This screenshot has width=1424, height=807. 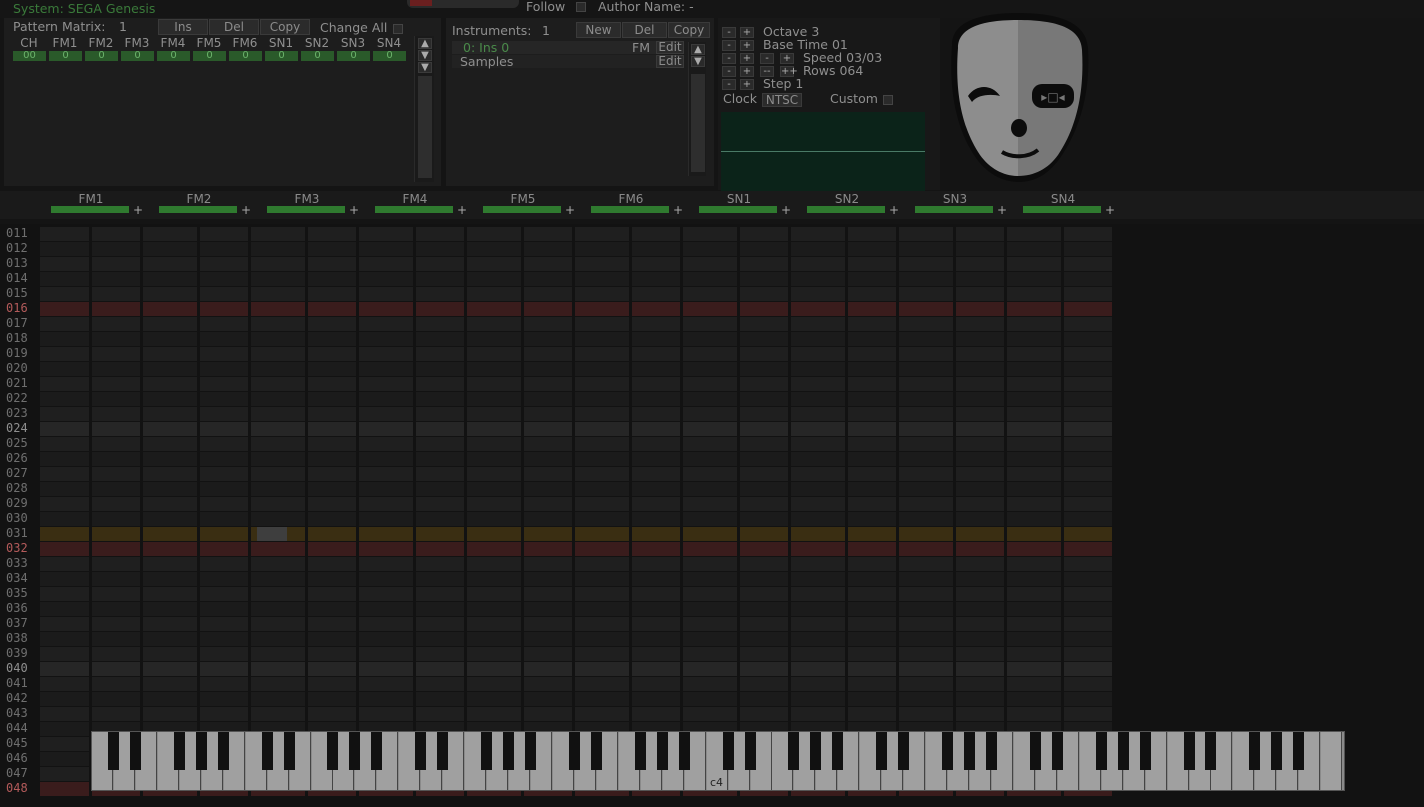 What do you see at coordinates (425, 67) in the screenshot?
I see `scroll-end-icon: ▼` at bounding box center [425, 67].